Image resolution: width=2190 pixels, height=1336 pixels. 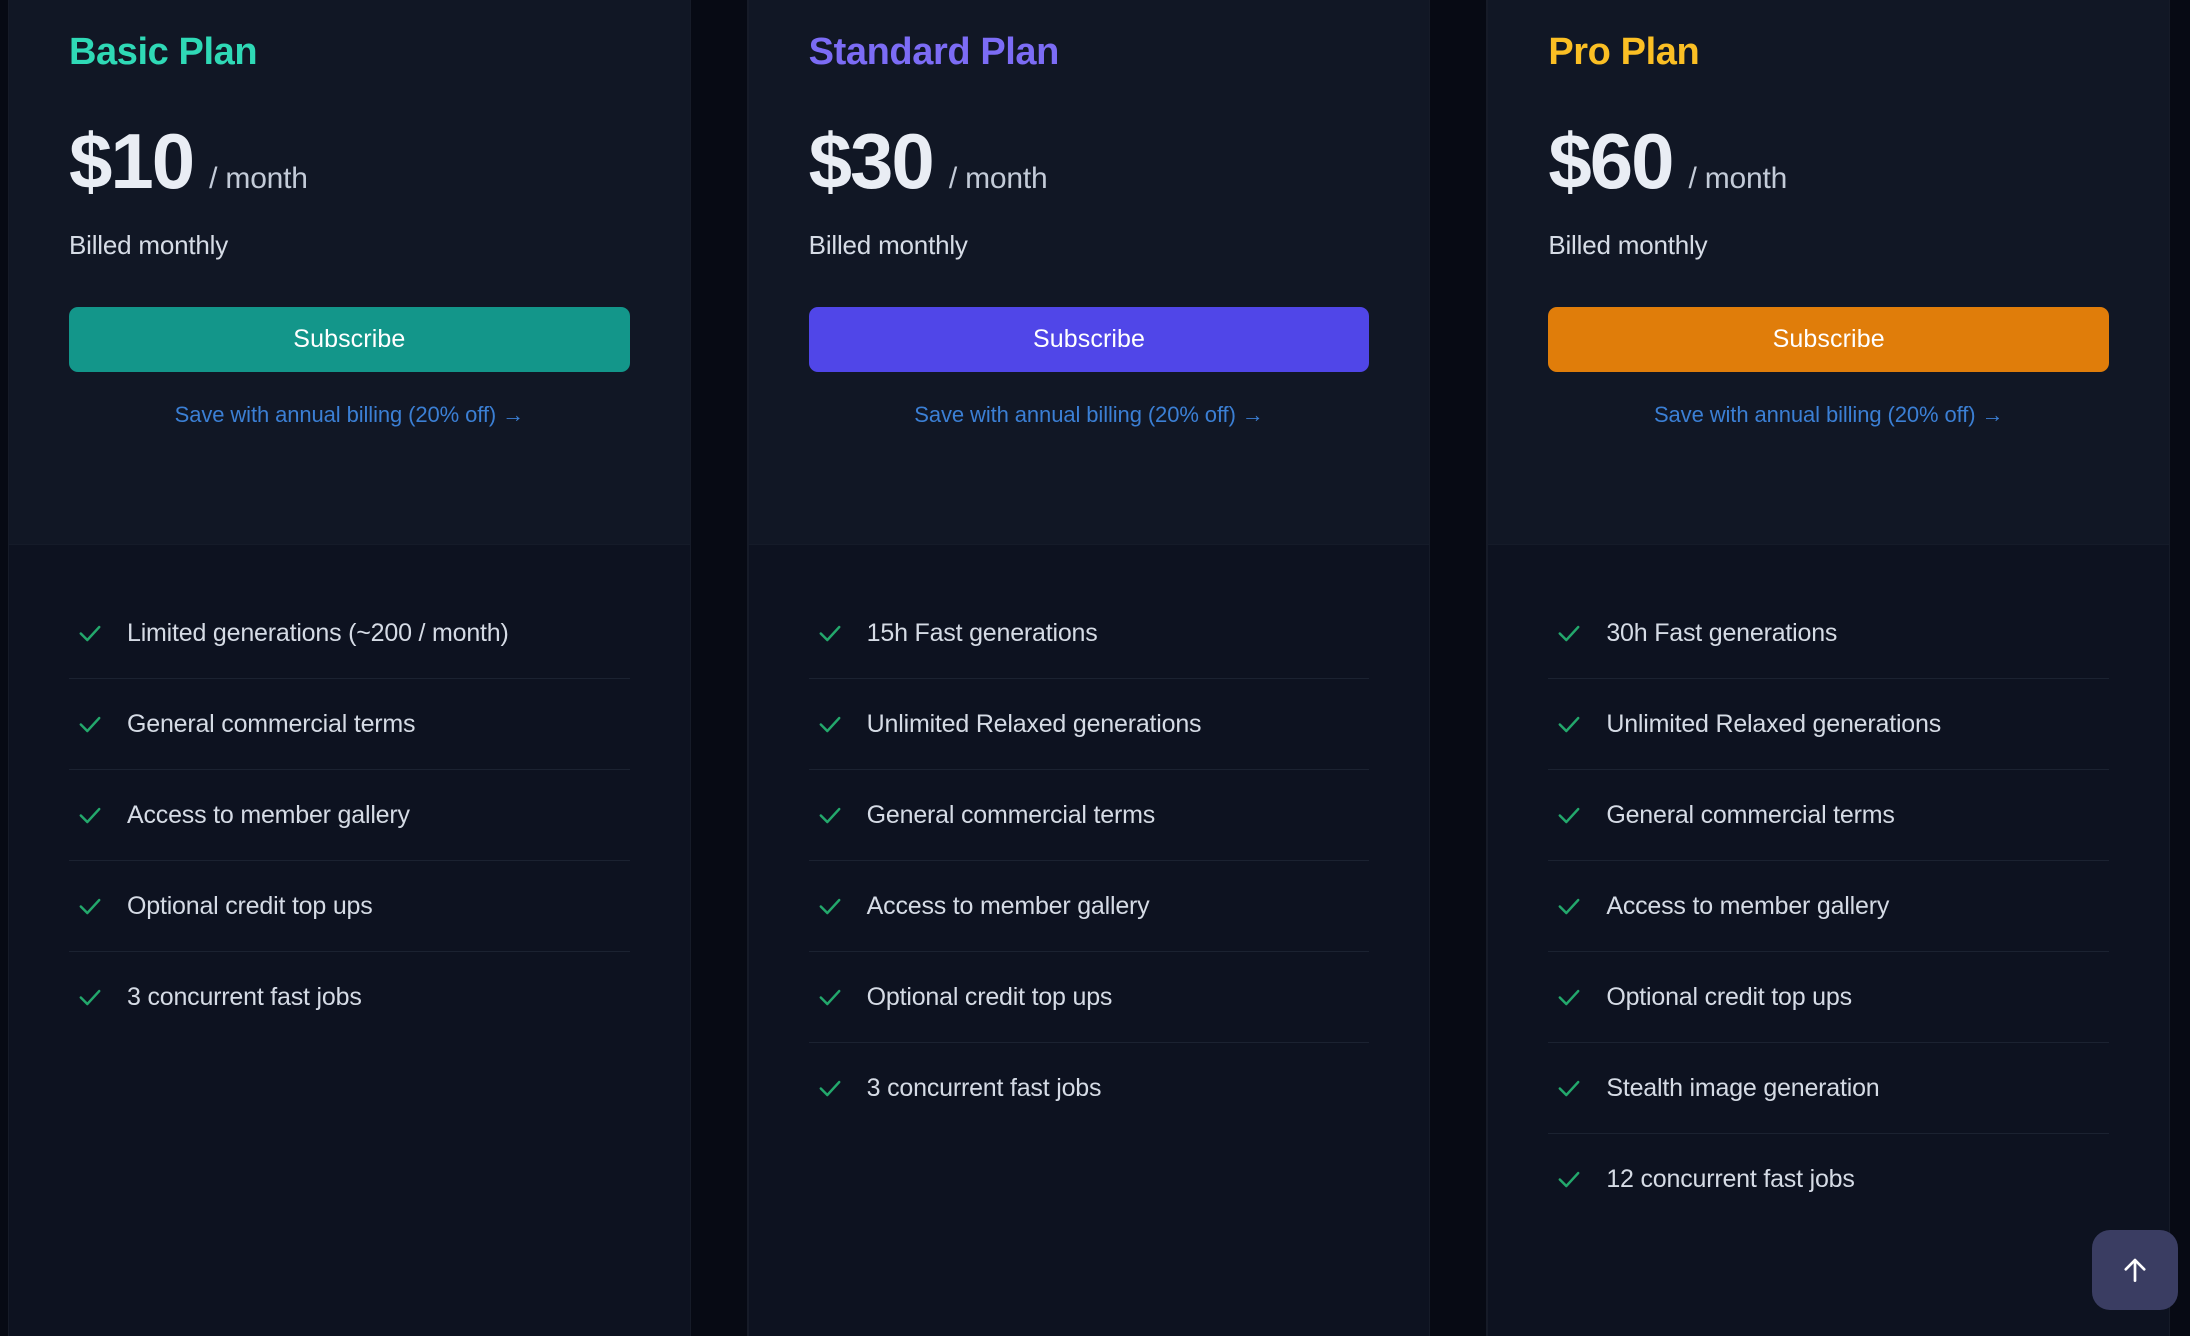 What do you see at coordinates (982, 633) in the screenshot?
I see `feature-label: 15h Fast generations` at bounding box center [982, 633].